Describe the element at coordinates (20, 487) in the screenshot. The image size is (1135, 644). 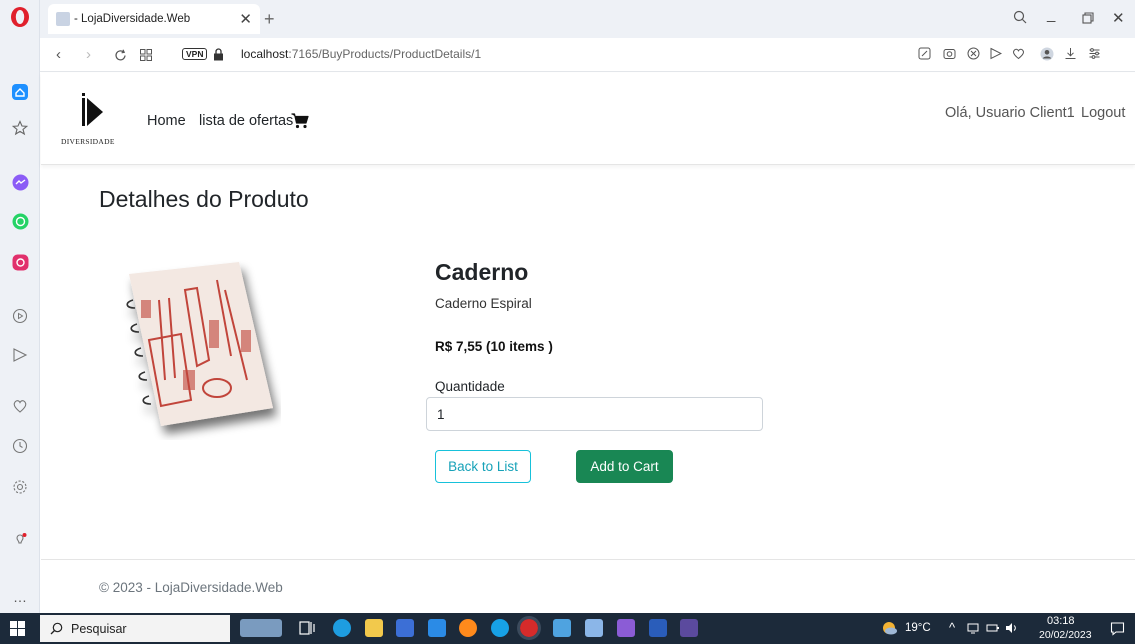
I see `settings-icon` at that location.